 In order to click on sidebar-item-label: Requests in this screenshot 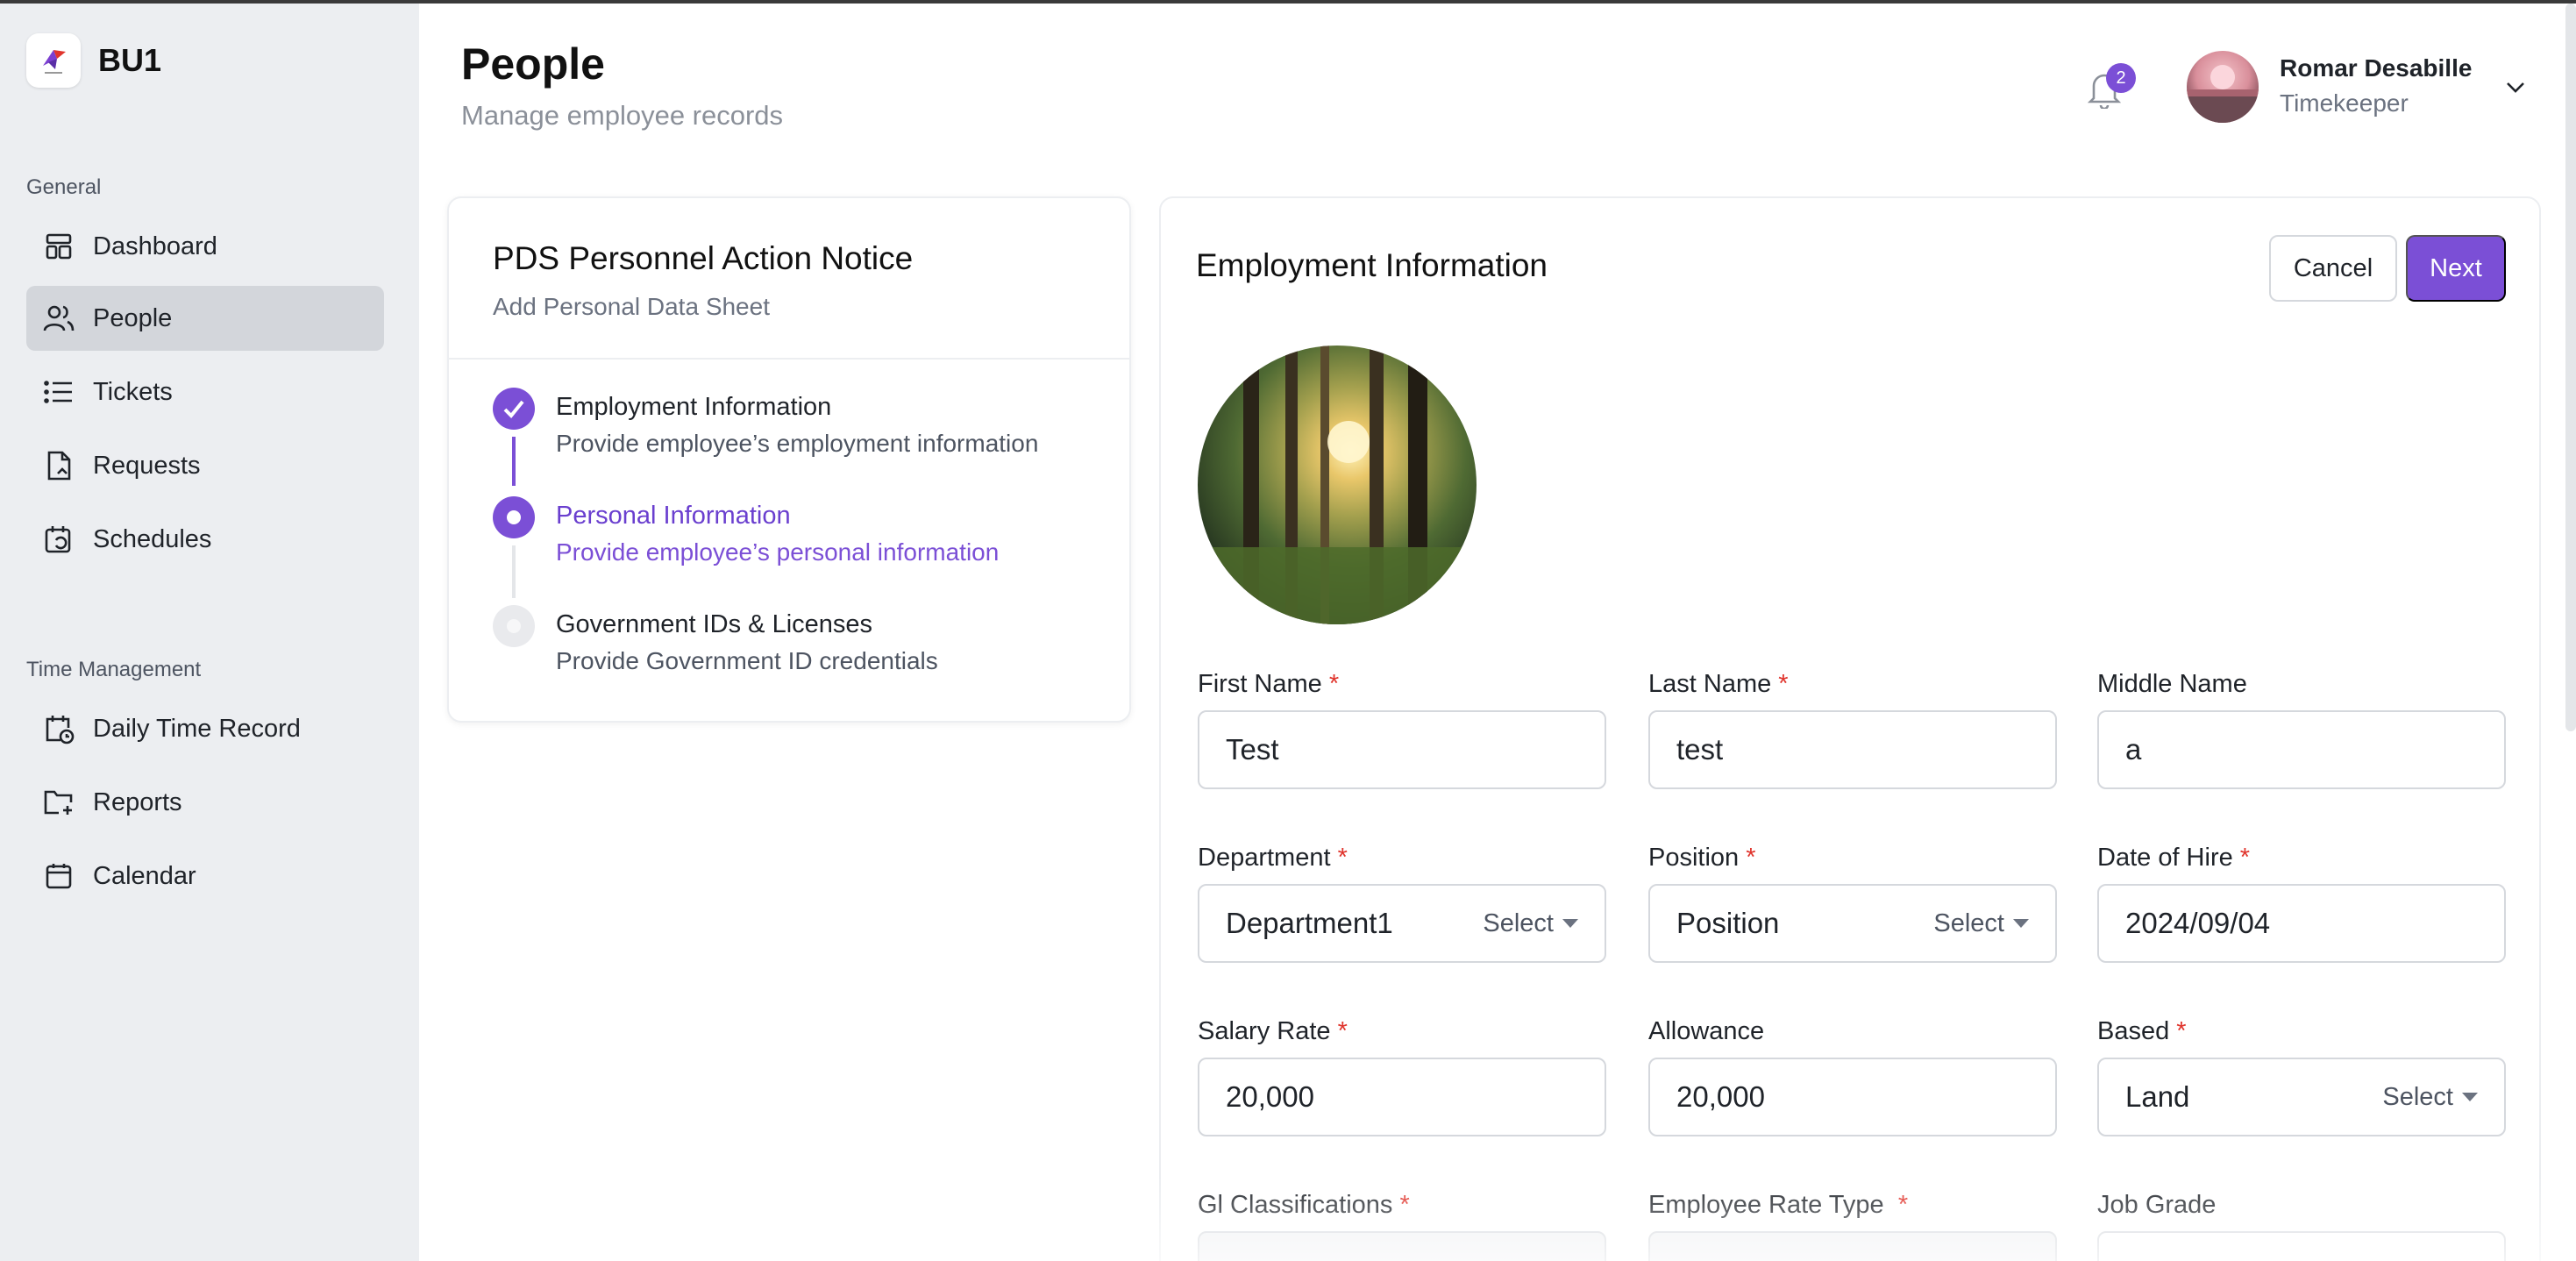, I will do `click(147, 465)`.